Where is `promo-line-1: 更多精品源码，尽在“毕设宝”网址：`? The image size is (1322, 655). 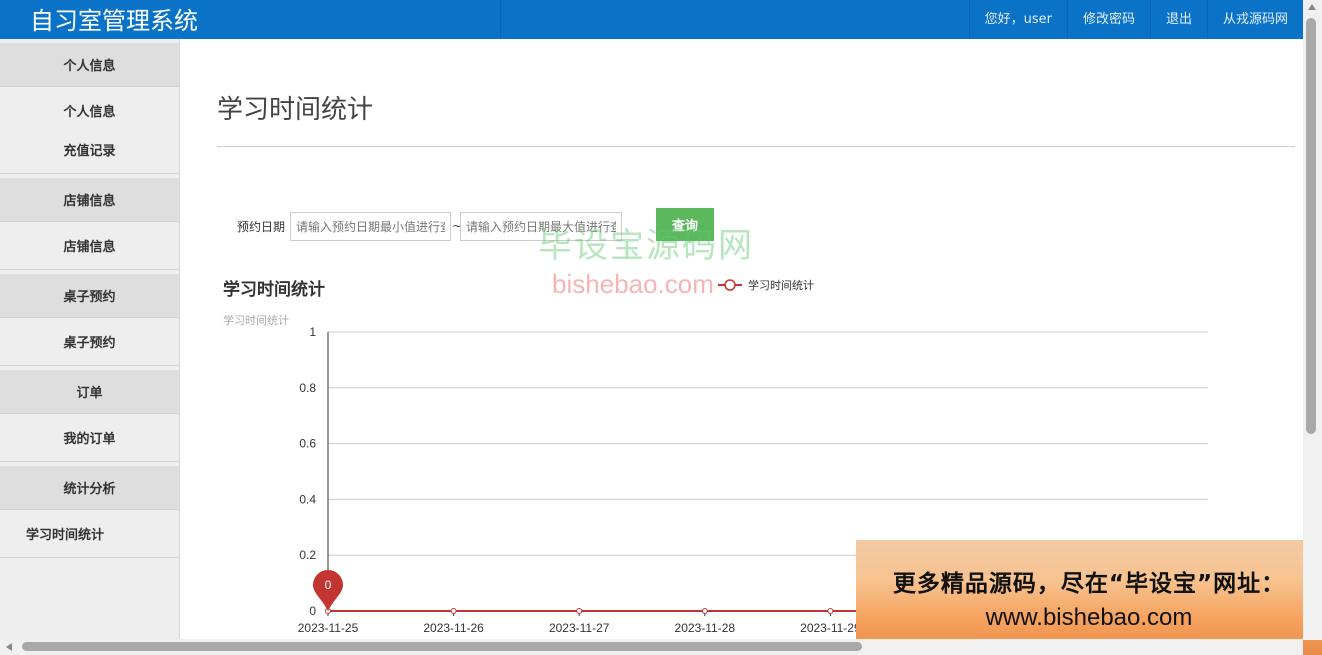 promo-line-1: 更多精品源码，尽在“毕设宝”网址： is located at coordinates (1089, 583).